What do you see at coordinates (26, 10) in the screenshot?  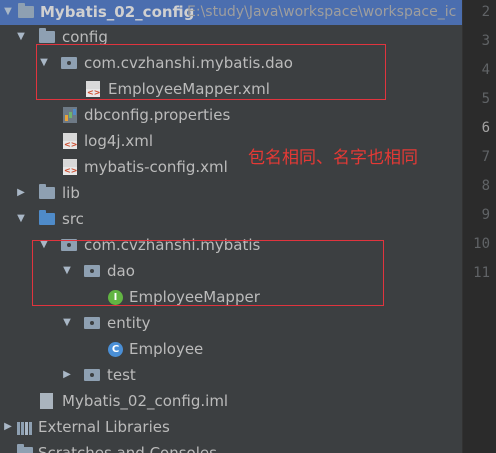 I see `module-folder-icon` at bounding box center [26, 10].